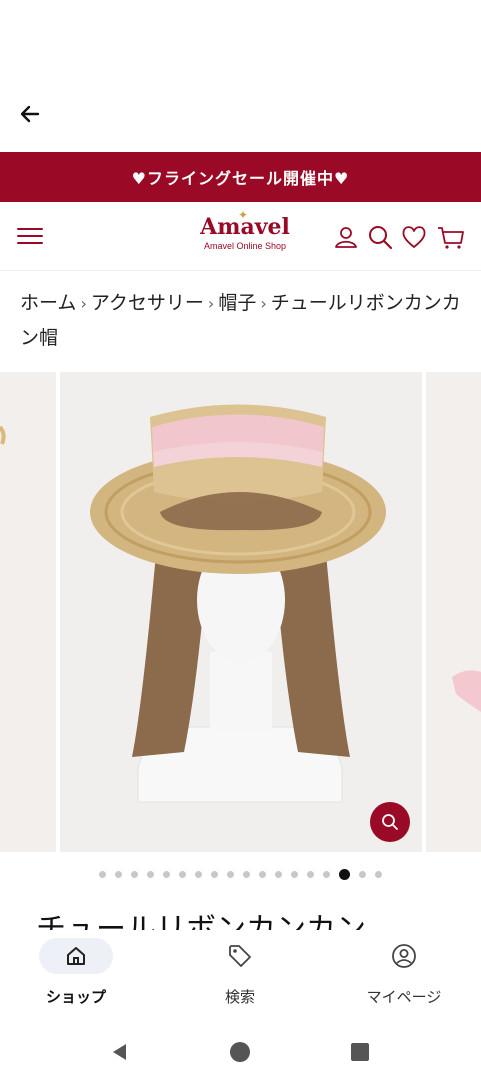 This screenshot has height=1080, width=481. I want to click on gallery-slide-prev, so click(28, 612).